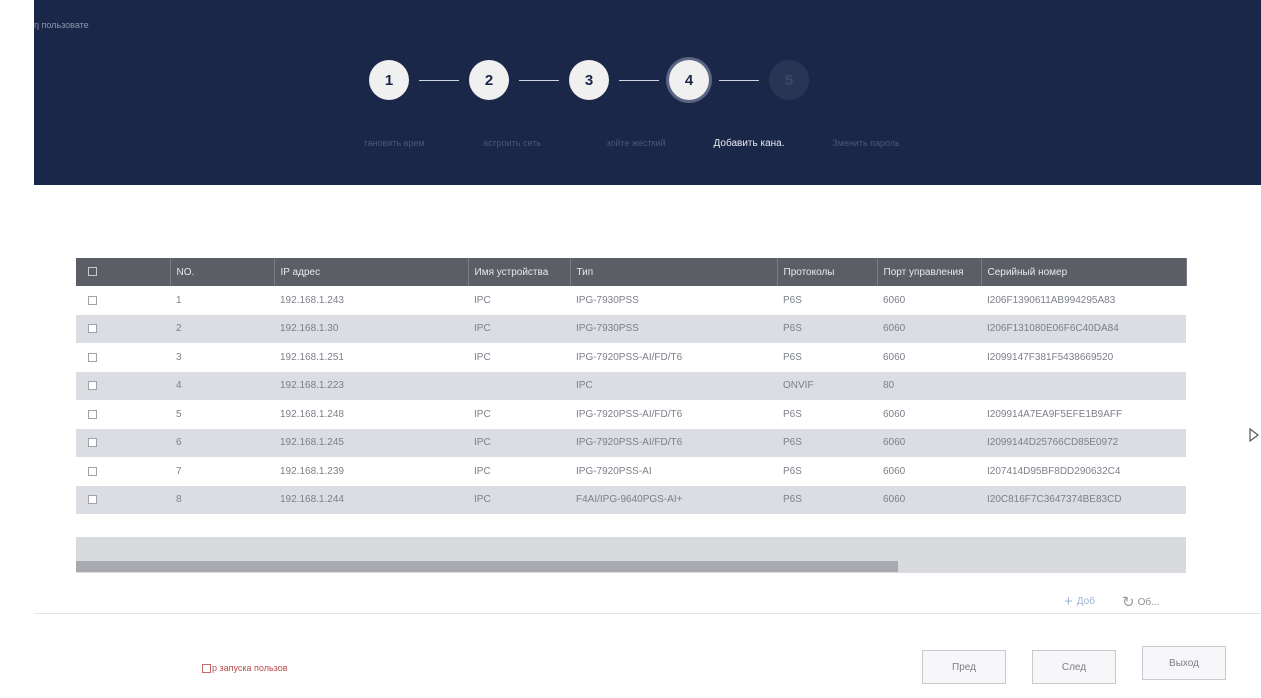 The image size is (1261, 698). What do you see at coordinates (1055, 414) in the screenshot?
I see `cell-serial: I209914A7EA9F5EFE1B9AFF` at bounding box center [1055, 414].